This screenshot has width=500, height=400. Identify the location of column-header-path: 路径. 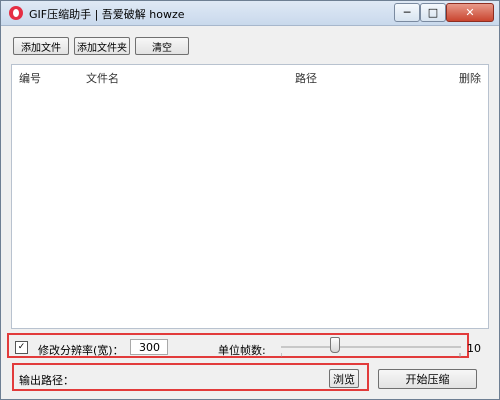
(306, 78).